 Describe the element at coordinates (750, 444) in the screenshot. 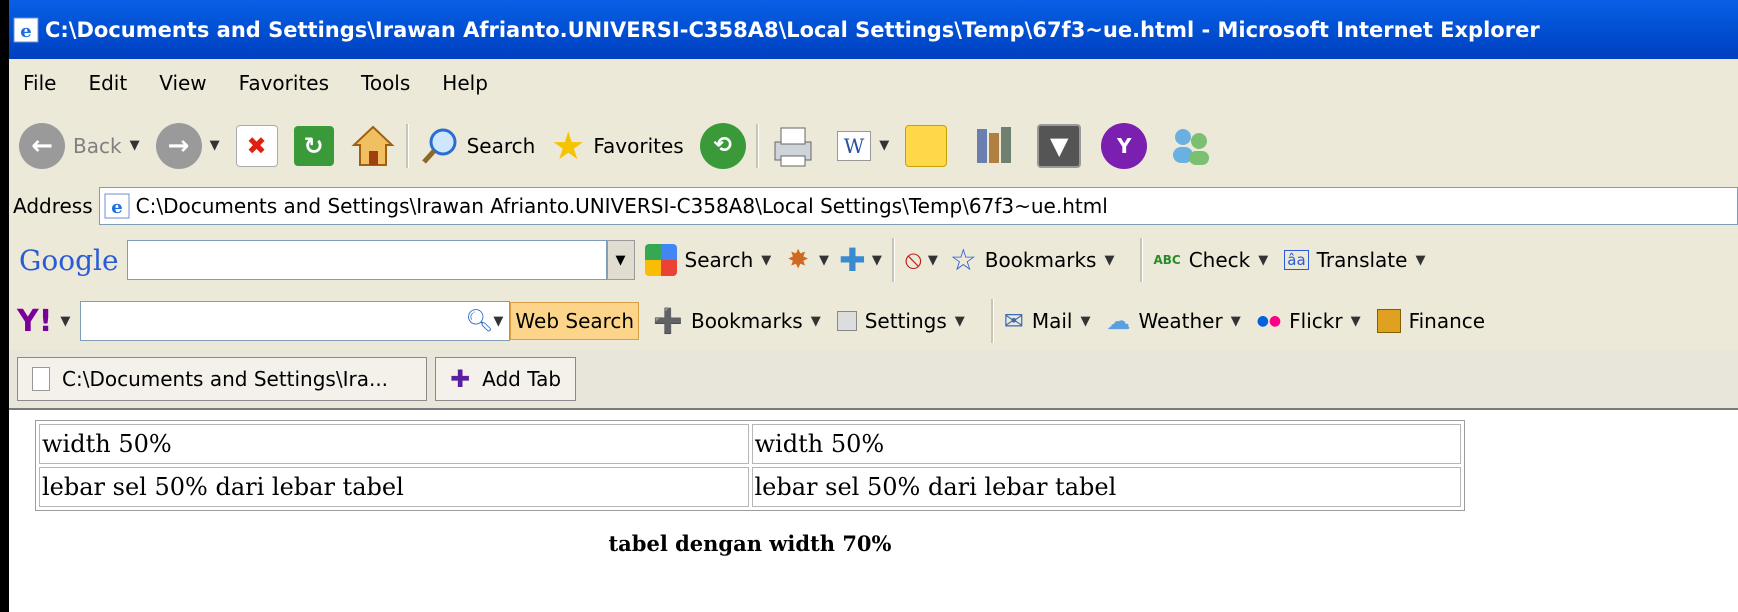

I see `table-row: width 50% width 50%` at that location.